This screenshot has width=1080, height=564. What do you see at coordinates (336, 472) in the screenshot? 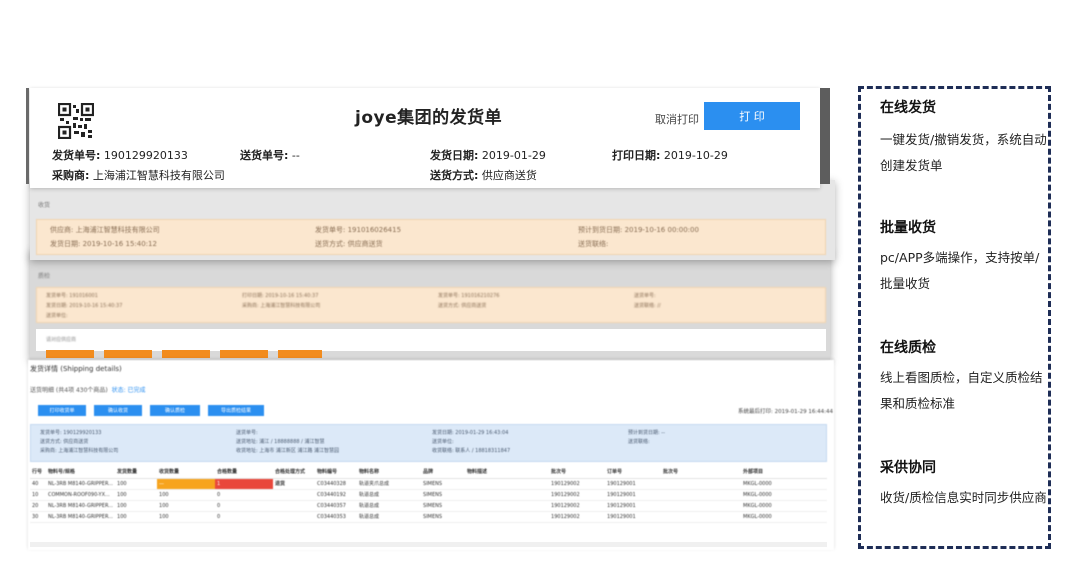
I see `column-header: 物料编号` at bounding box center [336, 472].